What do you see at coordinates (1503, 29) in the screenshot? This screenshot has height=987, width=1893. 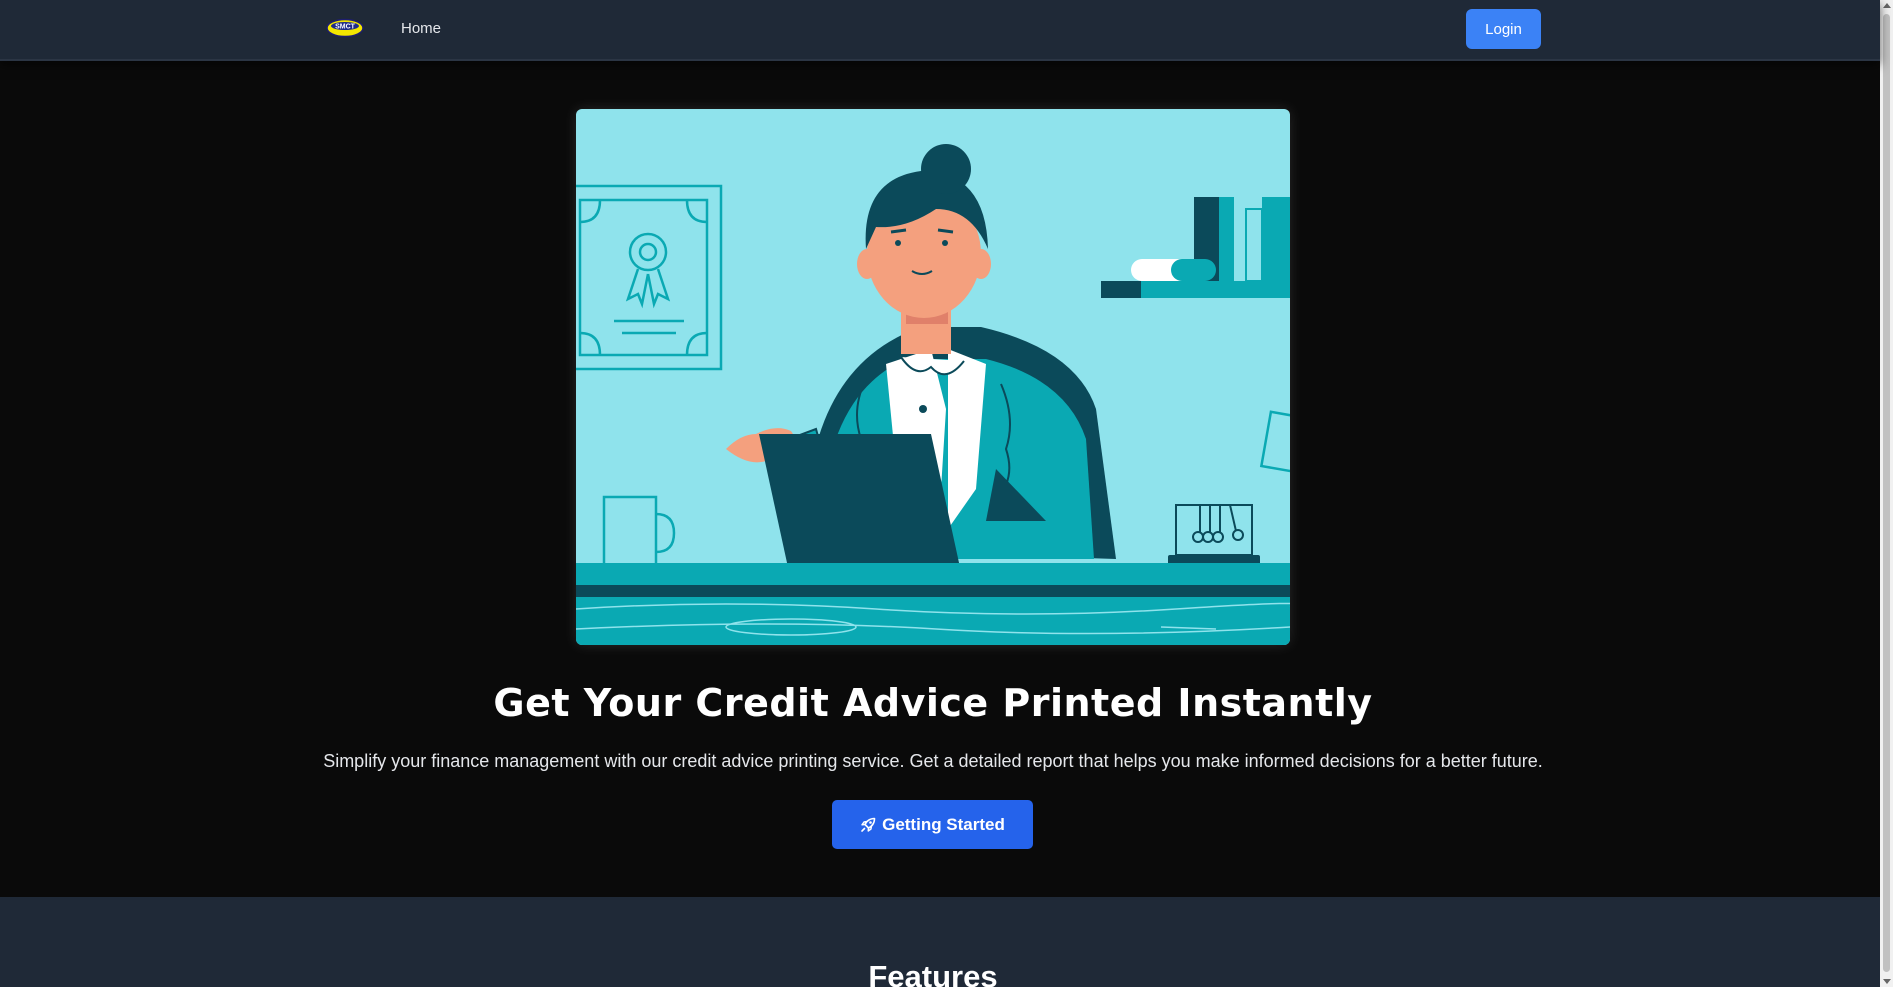 I see `login-button: Login` at bounding box center [1503, 29].